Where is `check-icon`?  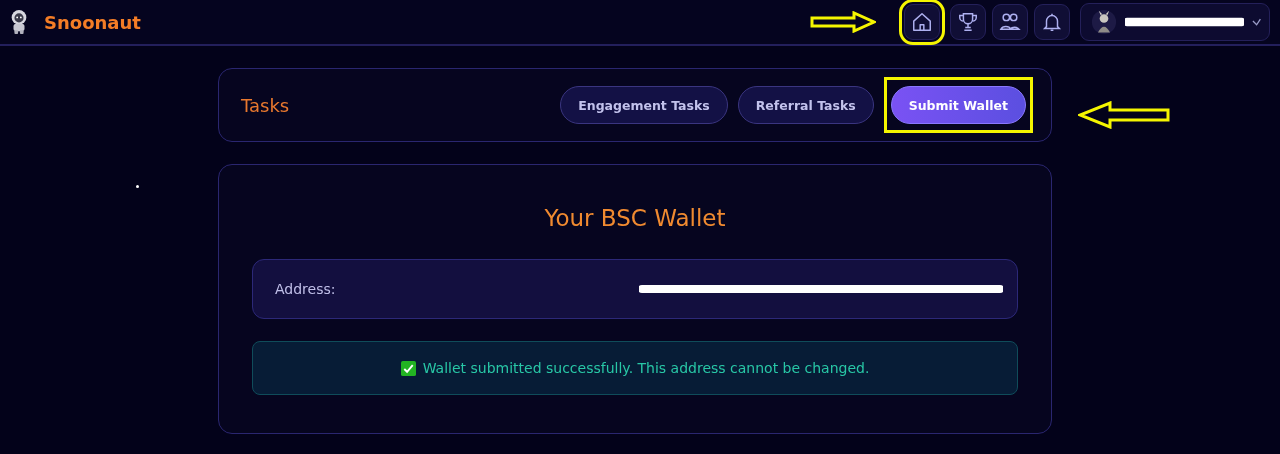 check-icon is located at coordinates (408, 368).